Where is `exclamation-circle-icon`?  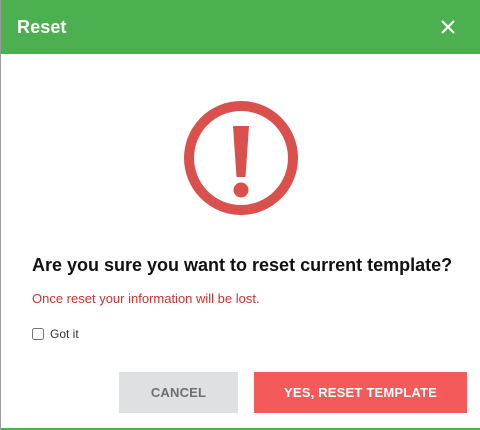 exclamation-circle-icon is located at coordinates (241, 158).